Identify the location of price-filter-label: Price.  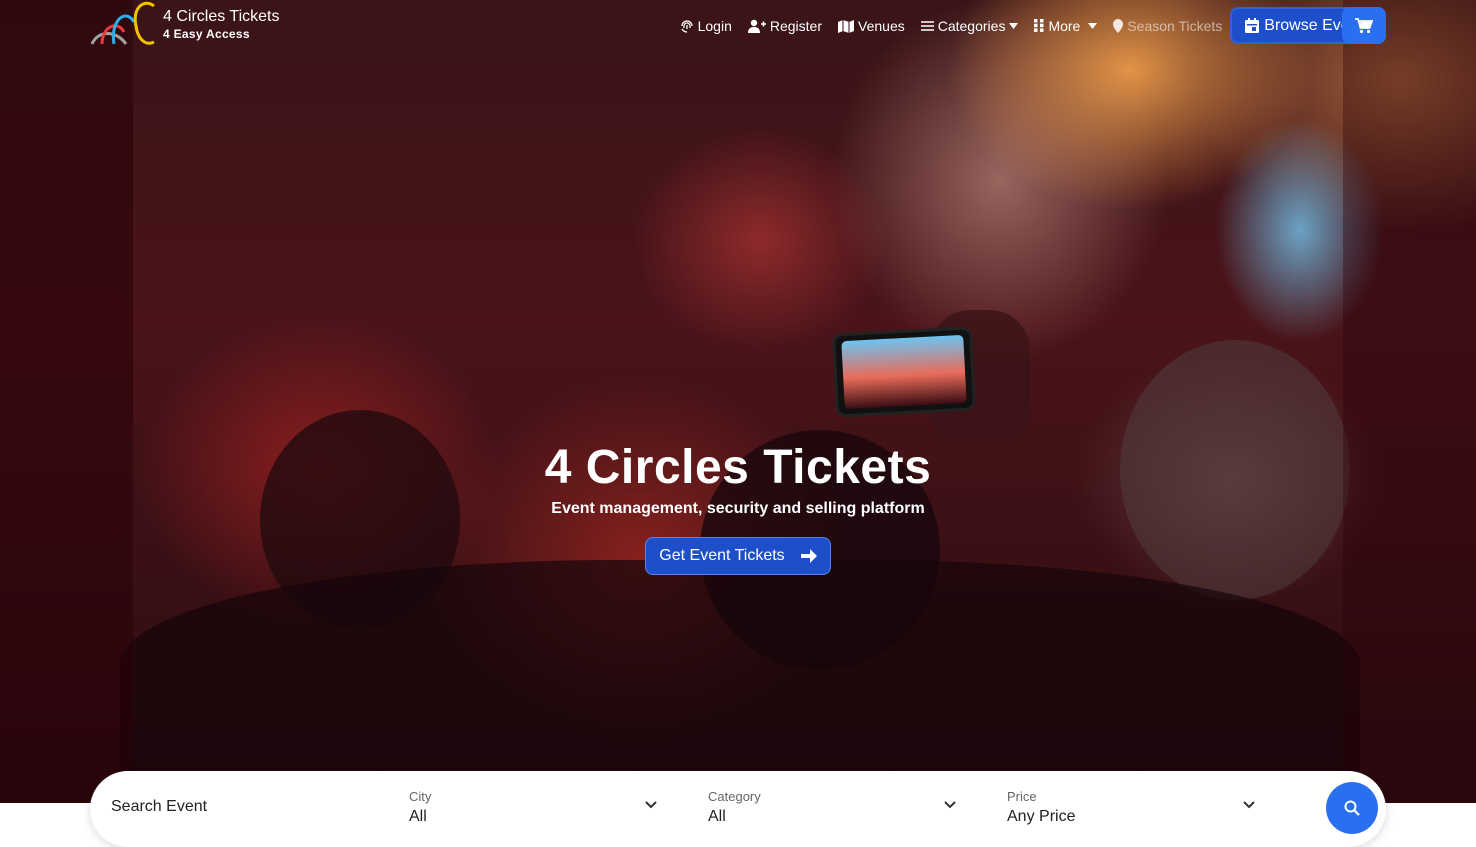
(1022, 796).